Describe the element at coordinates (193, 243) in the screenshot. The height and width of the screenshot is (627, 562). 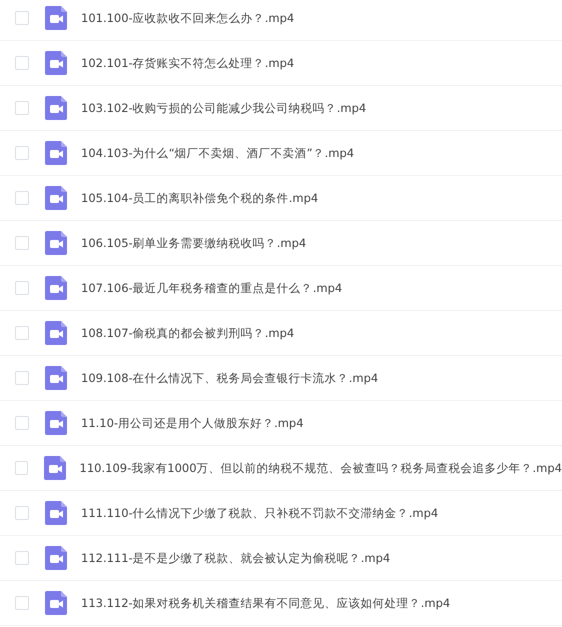
I see `file-name: 106.105-刷单业务需要缴纳税收吗？.mp4` at that location.